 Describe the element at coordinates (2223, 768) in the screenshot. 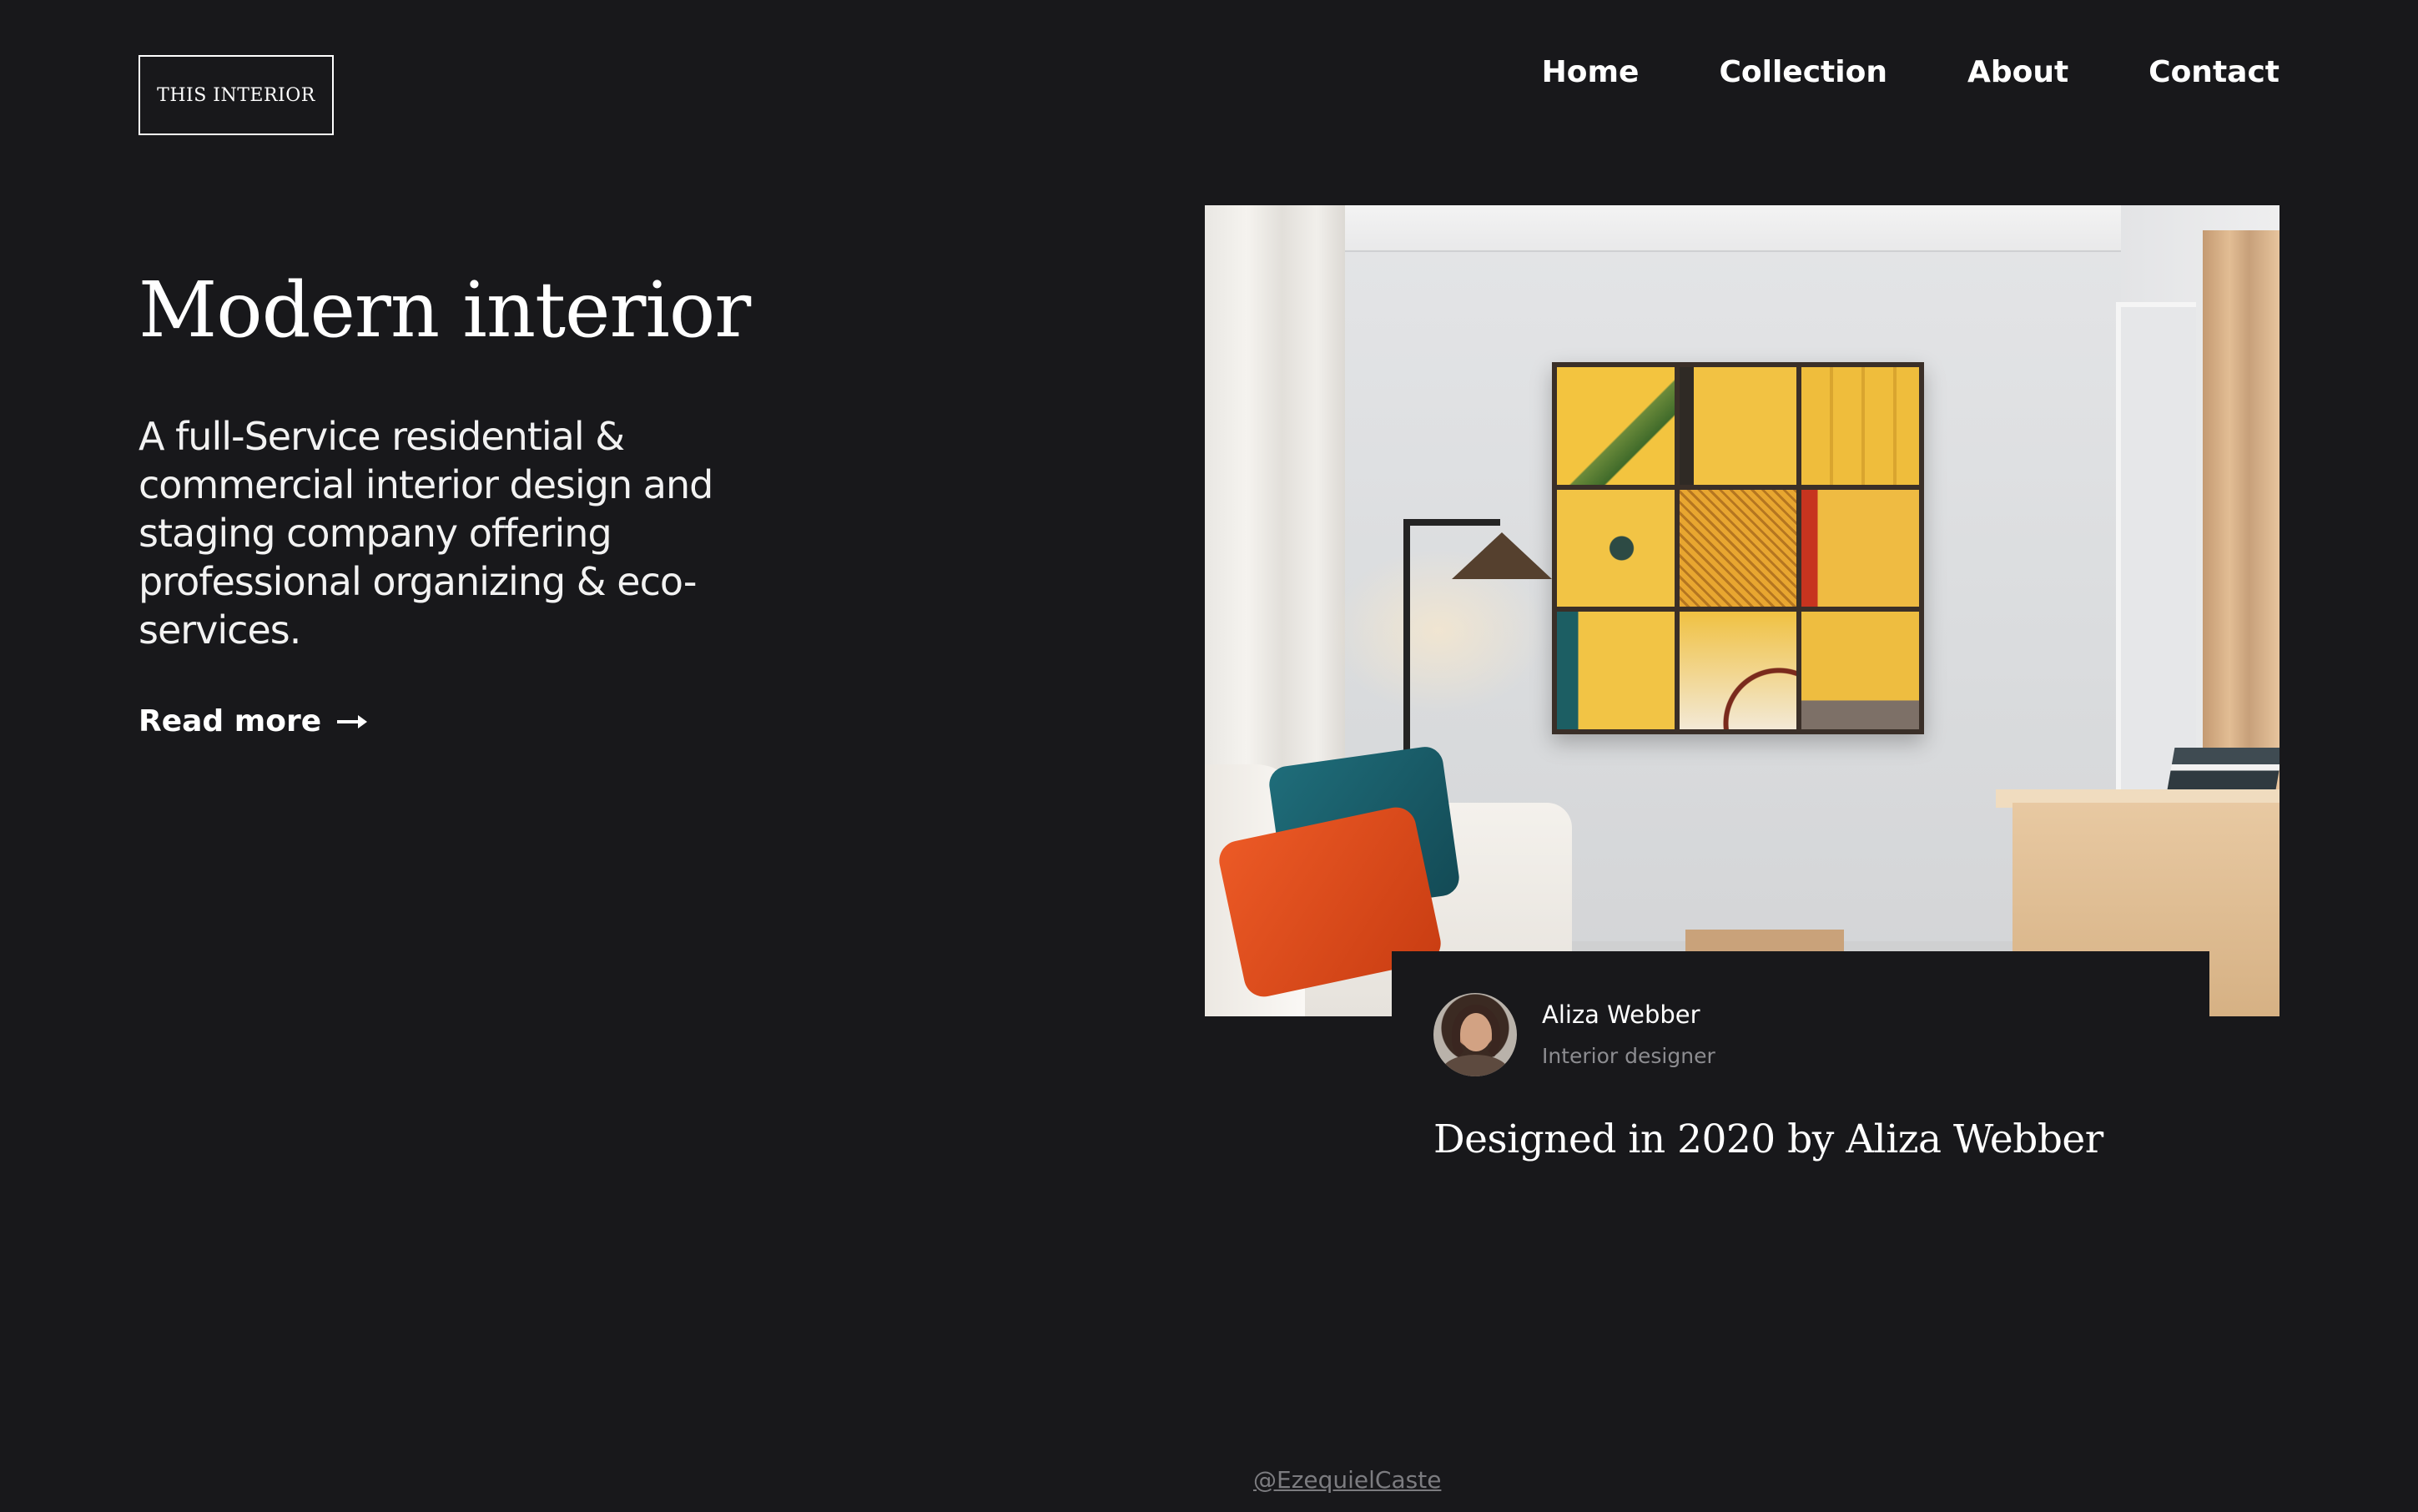

I see `books-stack` at that location.